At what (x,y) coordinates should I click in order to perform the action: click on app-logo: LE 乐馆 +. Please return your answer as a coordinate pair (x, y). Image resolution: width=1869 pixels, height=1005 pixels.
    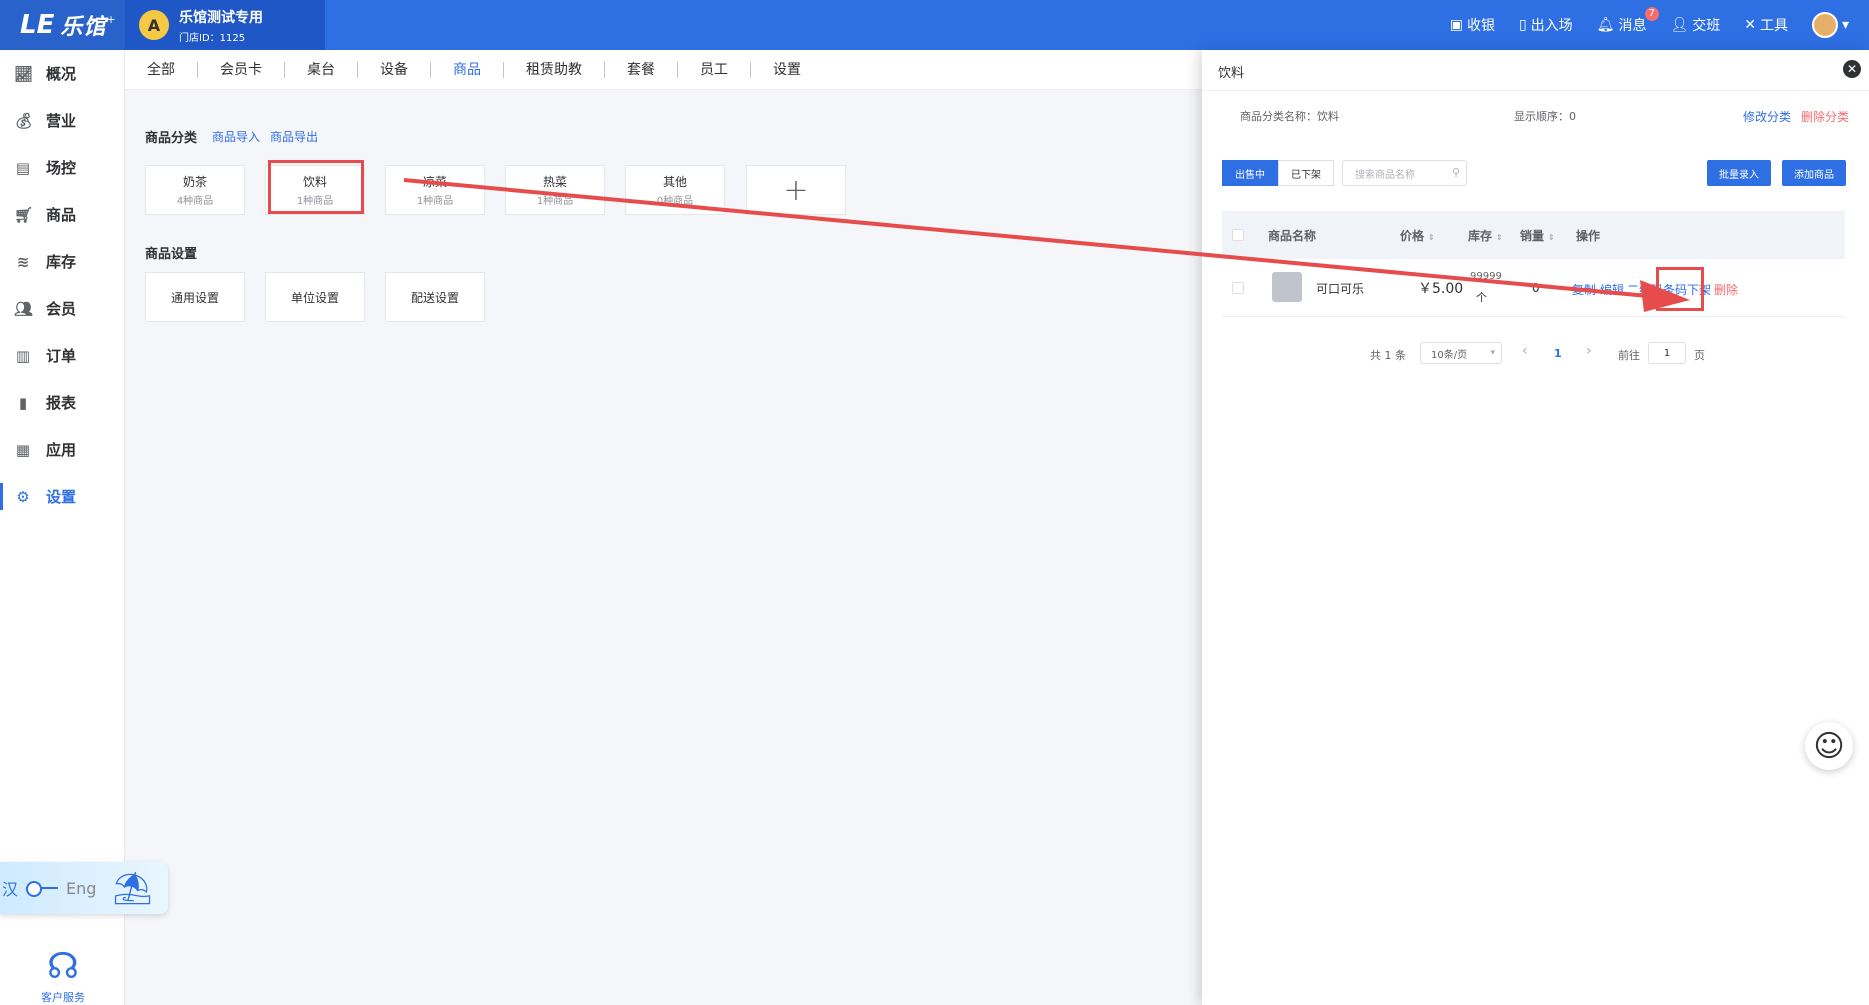
    Looking at the image, I should click on (62, 25).